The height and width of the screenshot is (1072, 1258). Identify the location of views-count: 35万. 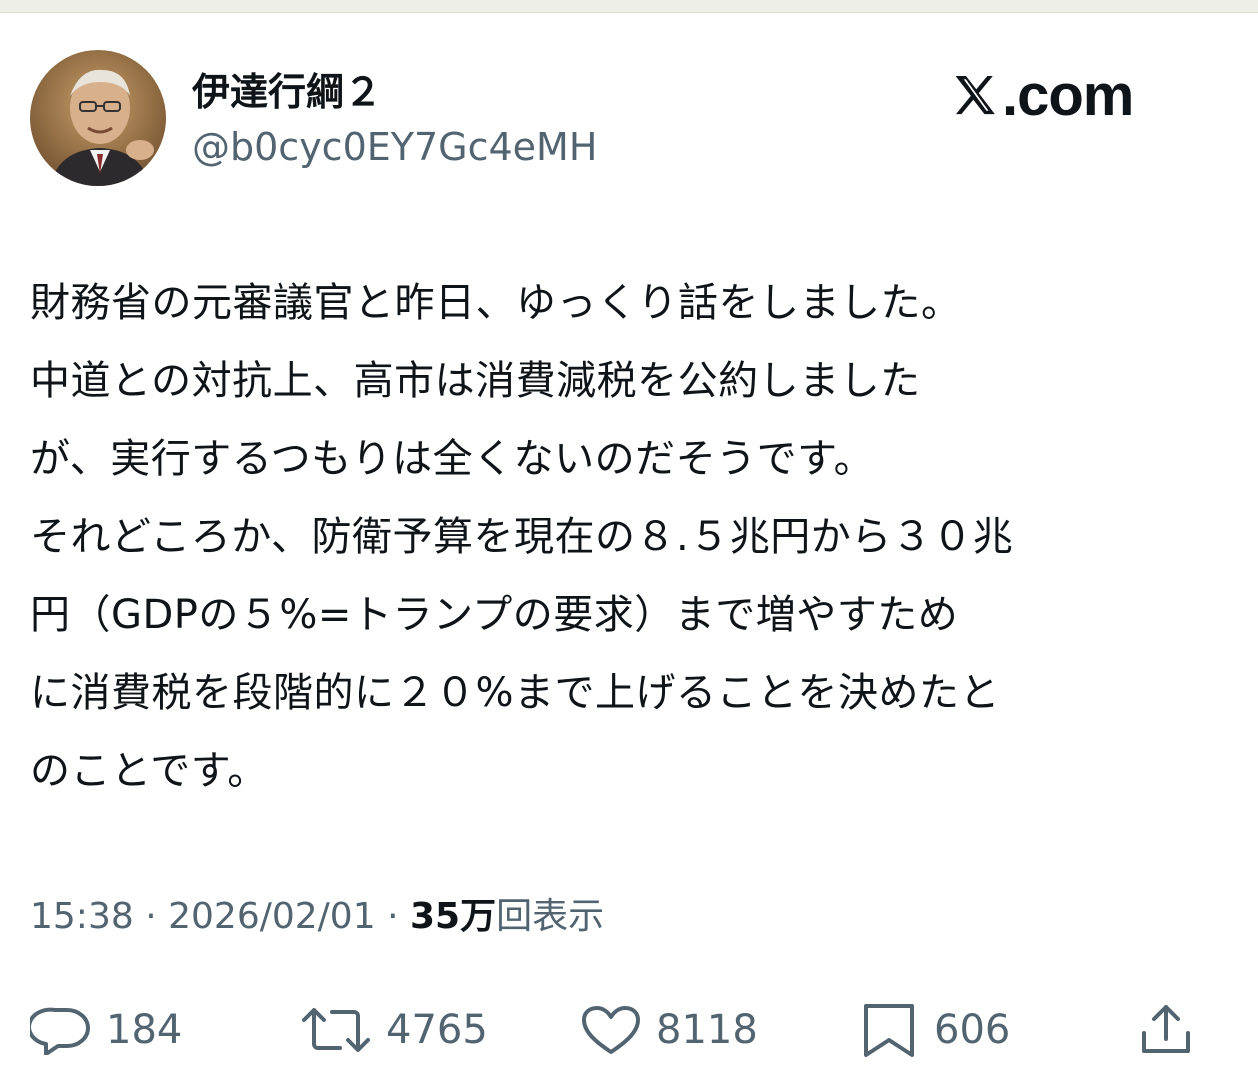
(453, 916).